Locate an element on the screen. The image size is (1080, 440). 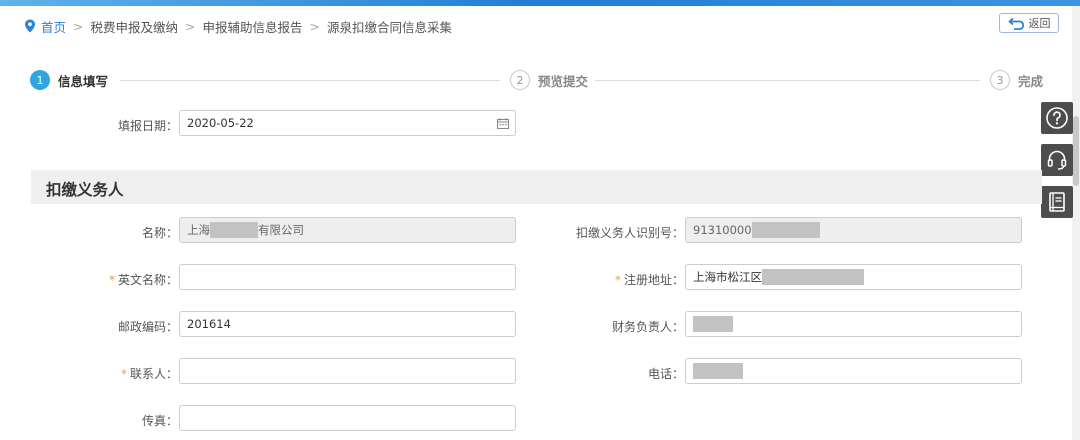
name-label: 名称： is located at coordinates (159, 233).